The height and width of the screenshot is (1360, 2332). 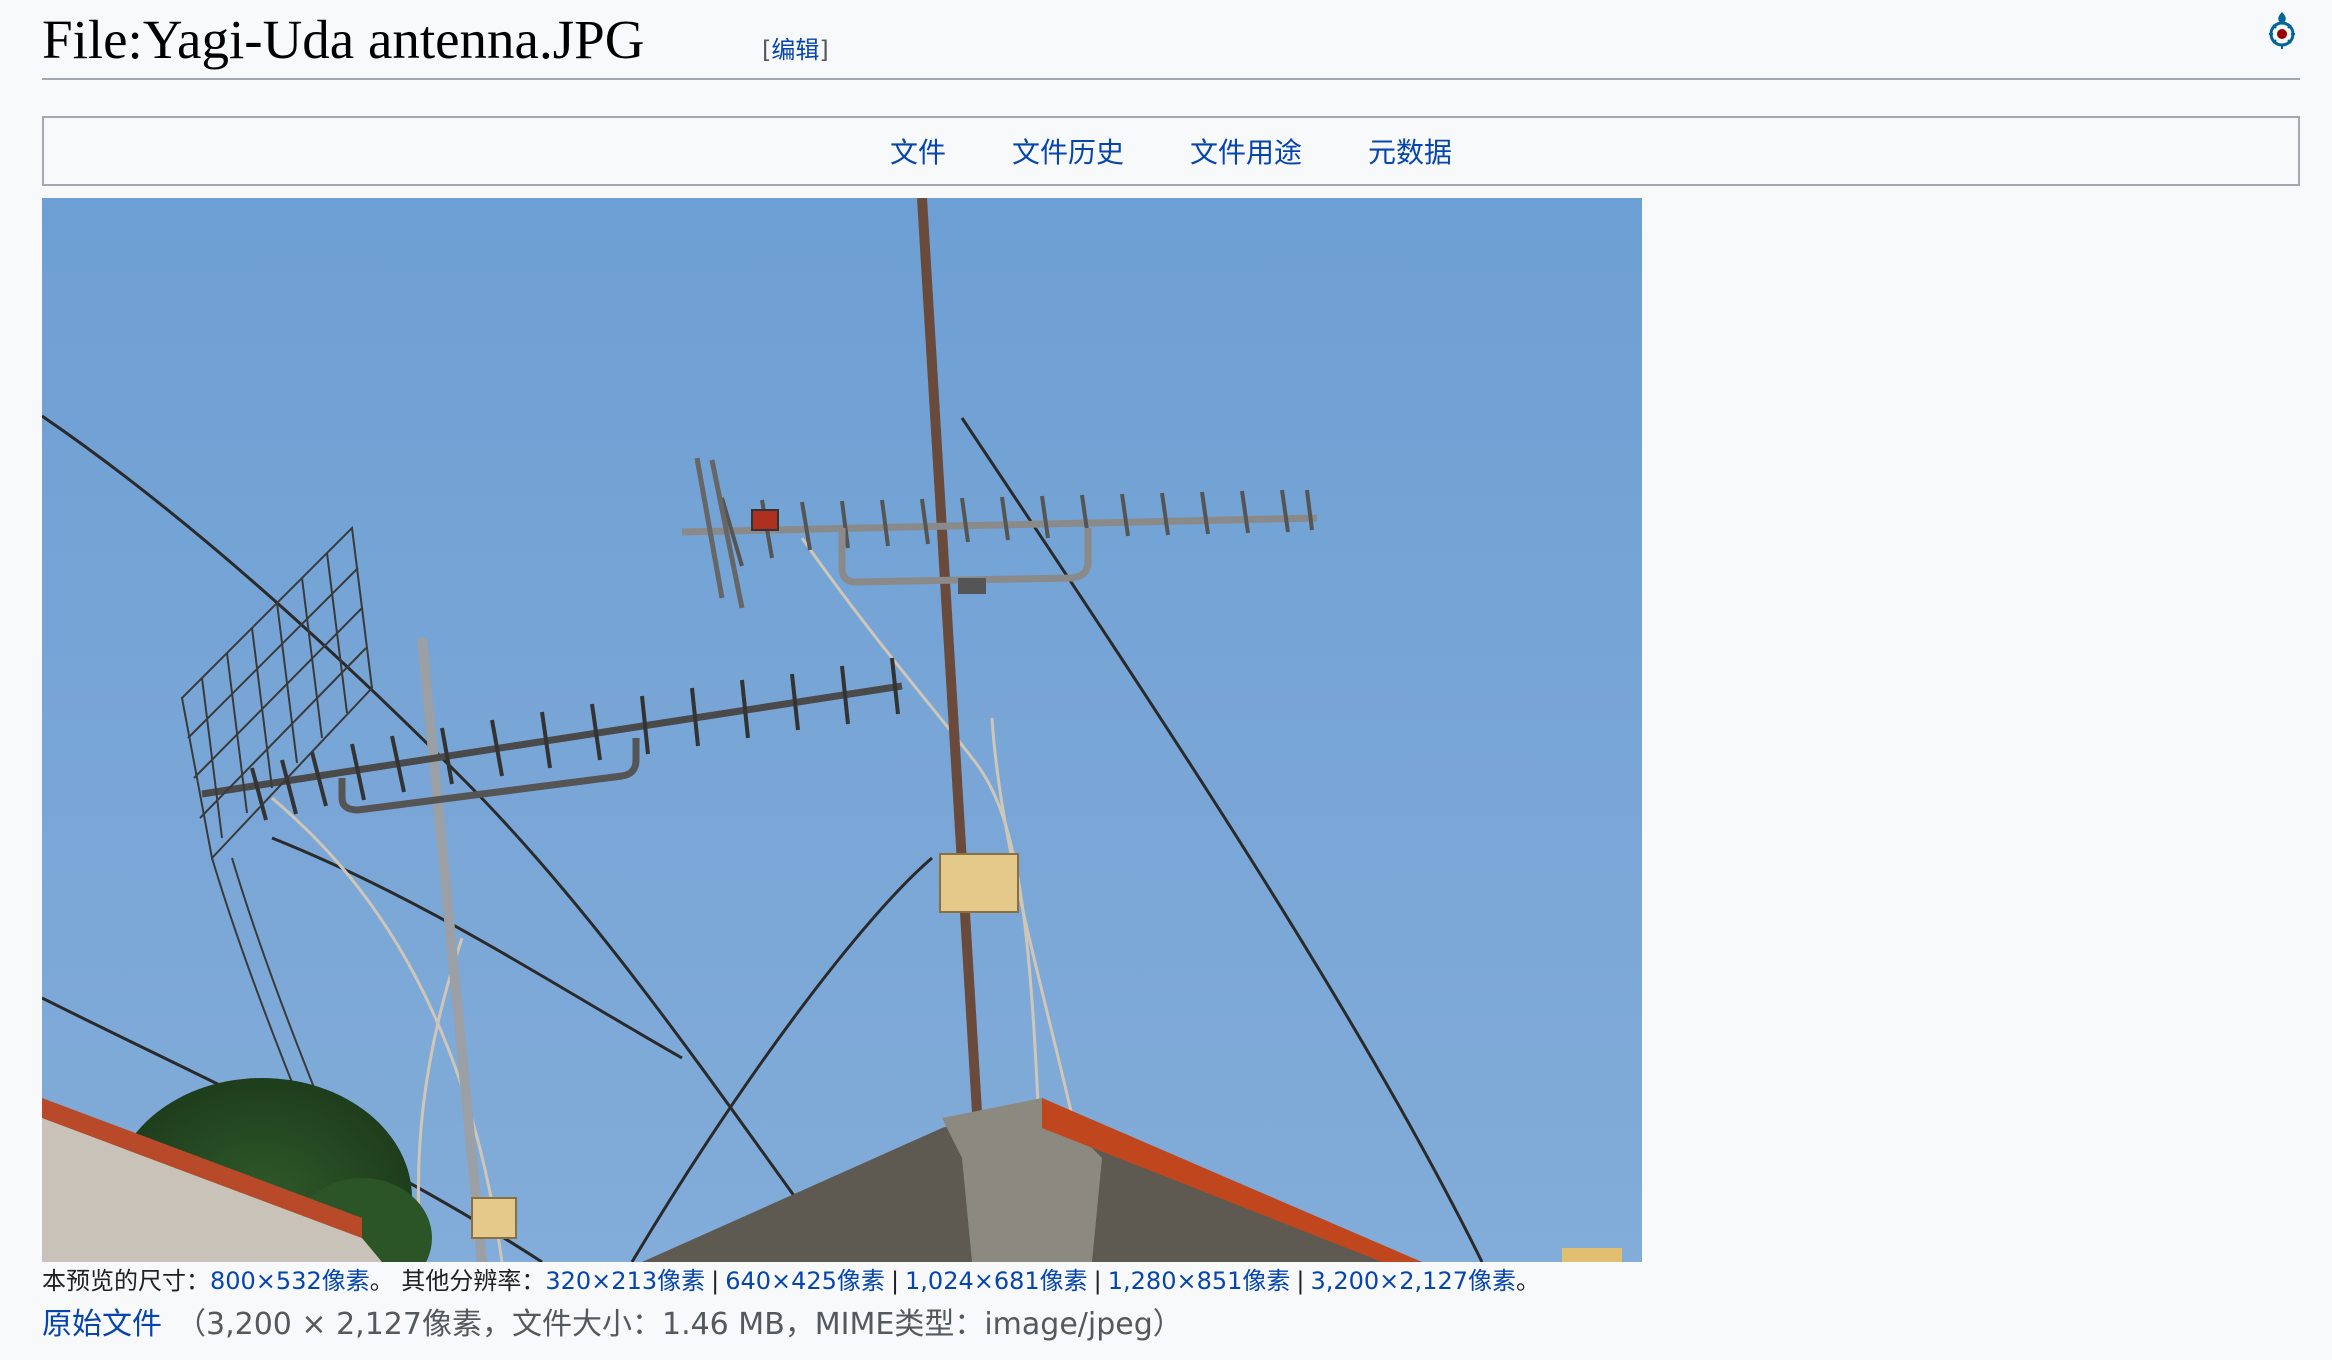 What do you see at coordinates (290, 1281) in the screenshot?
I see `preview-size-link: 800×532像素` at bounding box center [290, 1281].